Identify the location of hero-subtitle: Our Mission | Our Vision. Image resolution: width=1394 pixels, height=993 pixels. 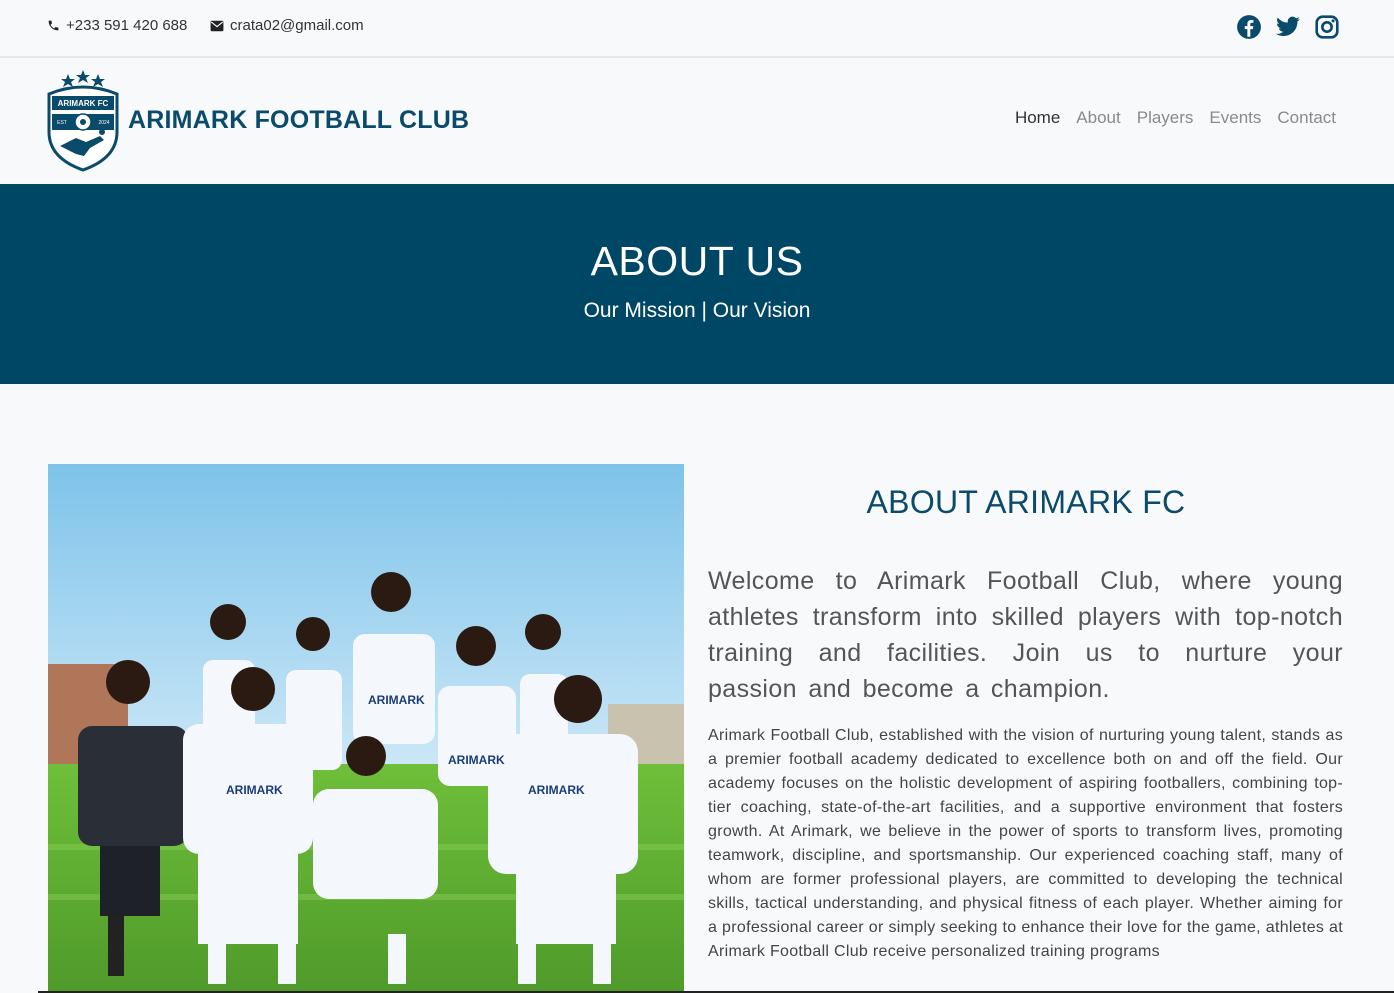
(697, 310).